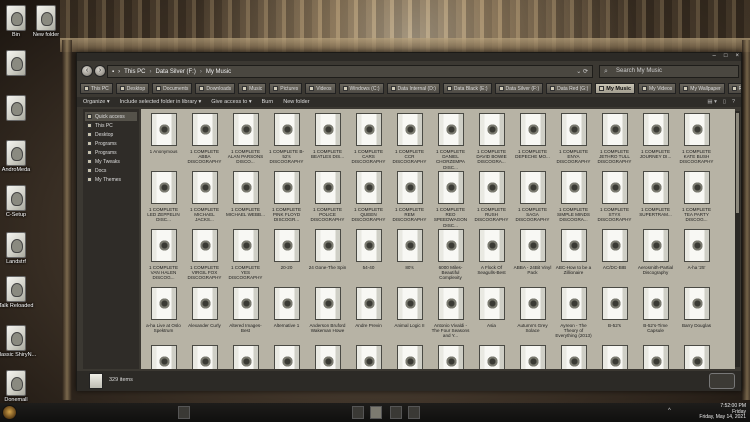 The height and width of the screenshot is (422, 750). Describe the element at coordinates (722, 412) in the screenshot. I see `clock: 7:52:00 PM Friday Friday, May 14, 2021` at that location.